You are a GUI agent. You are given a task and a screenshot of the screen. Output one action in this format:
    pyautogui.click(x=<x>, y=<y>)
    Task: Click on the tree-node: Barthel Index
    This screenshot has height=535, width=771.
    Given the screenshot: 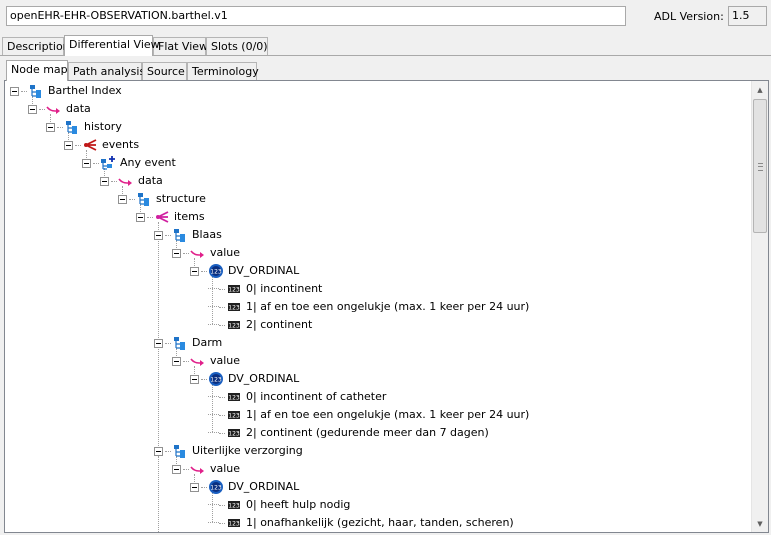 What is the action you would take?
    pyautogui.click(x=66, y=91)
    